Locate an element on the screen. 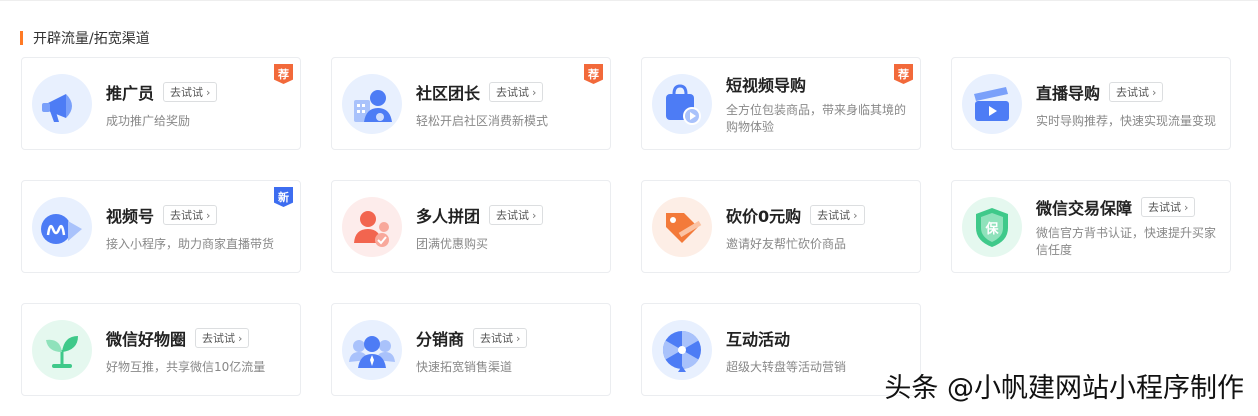  video-channel-icon is located at coordinates (62, 227).